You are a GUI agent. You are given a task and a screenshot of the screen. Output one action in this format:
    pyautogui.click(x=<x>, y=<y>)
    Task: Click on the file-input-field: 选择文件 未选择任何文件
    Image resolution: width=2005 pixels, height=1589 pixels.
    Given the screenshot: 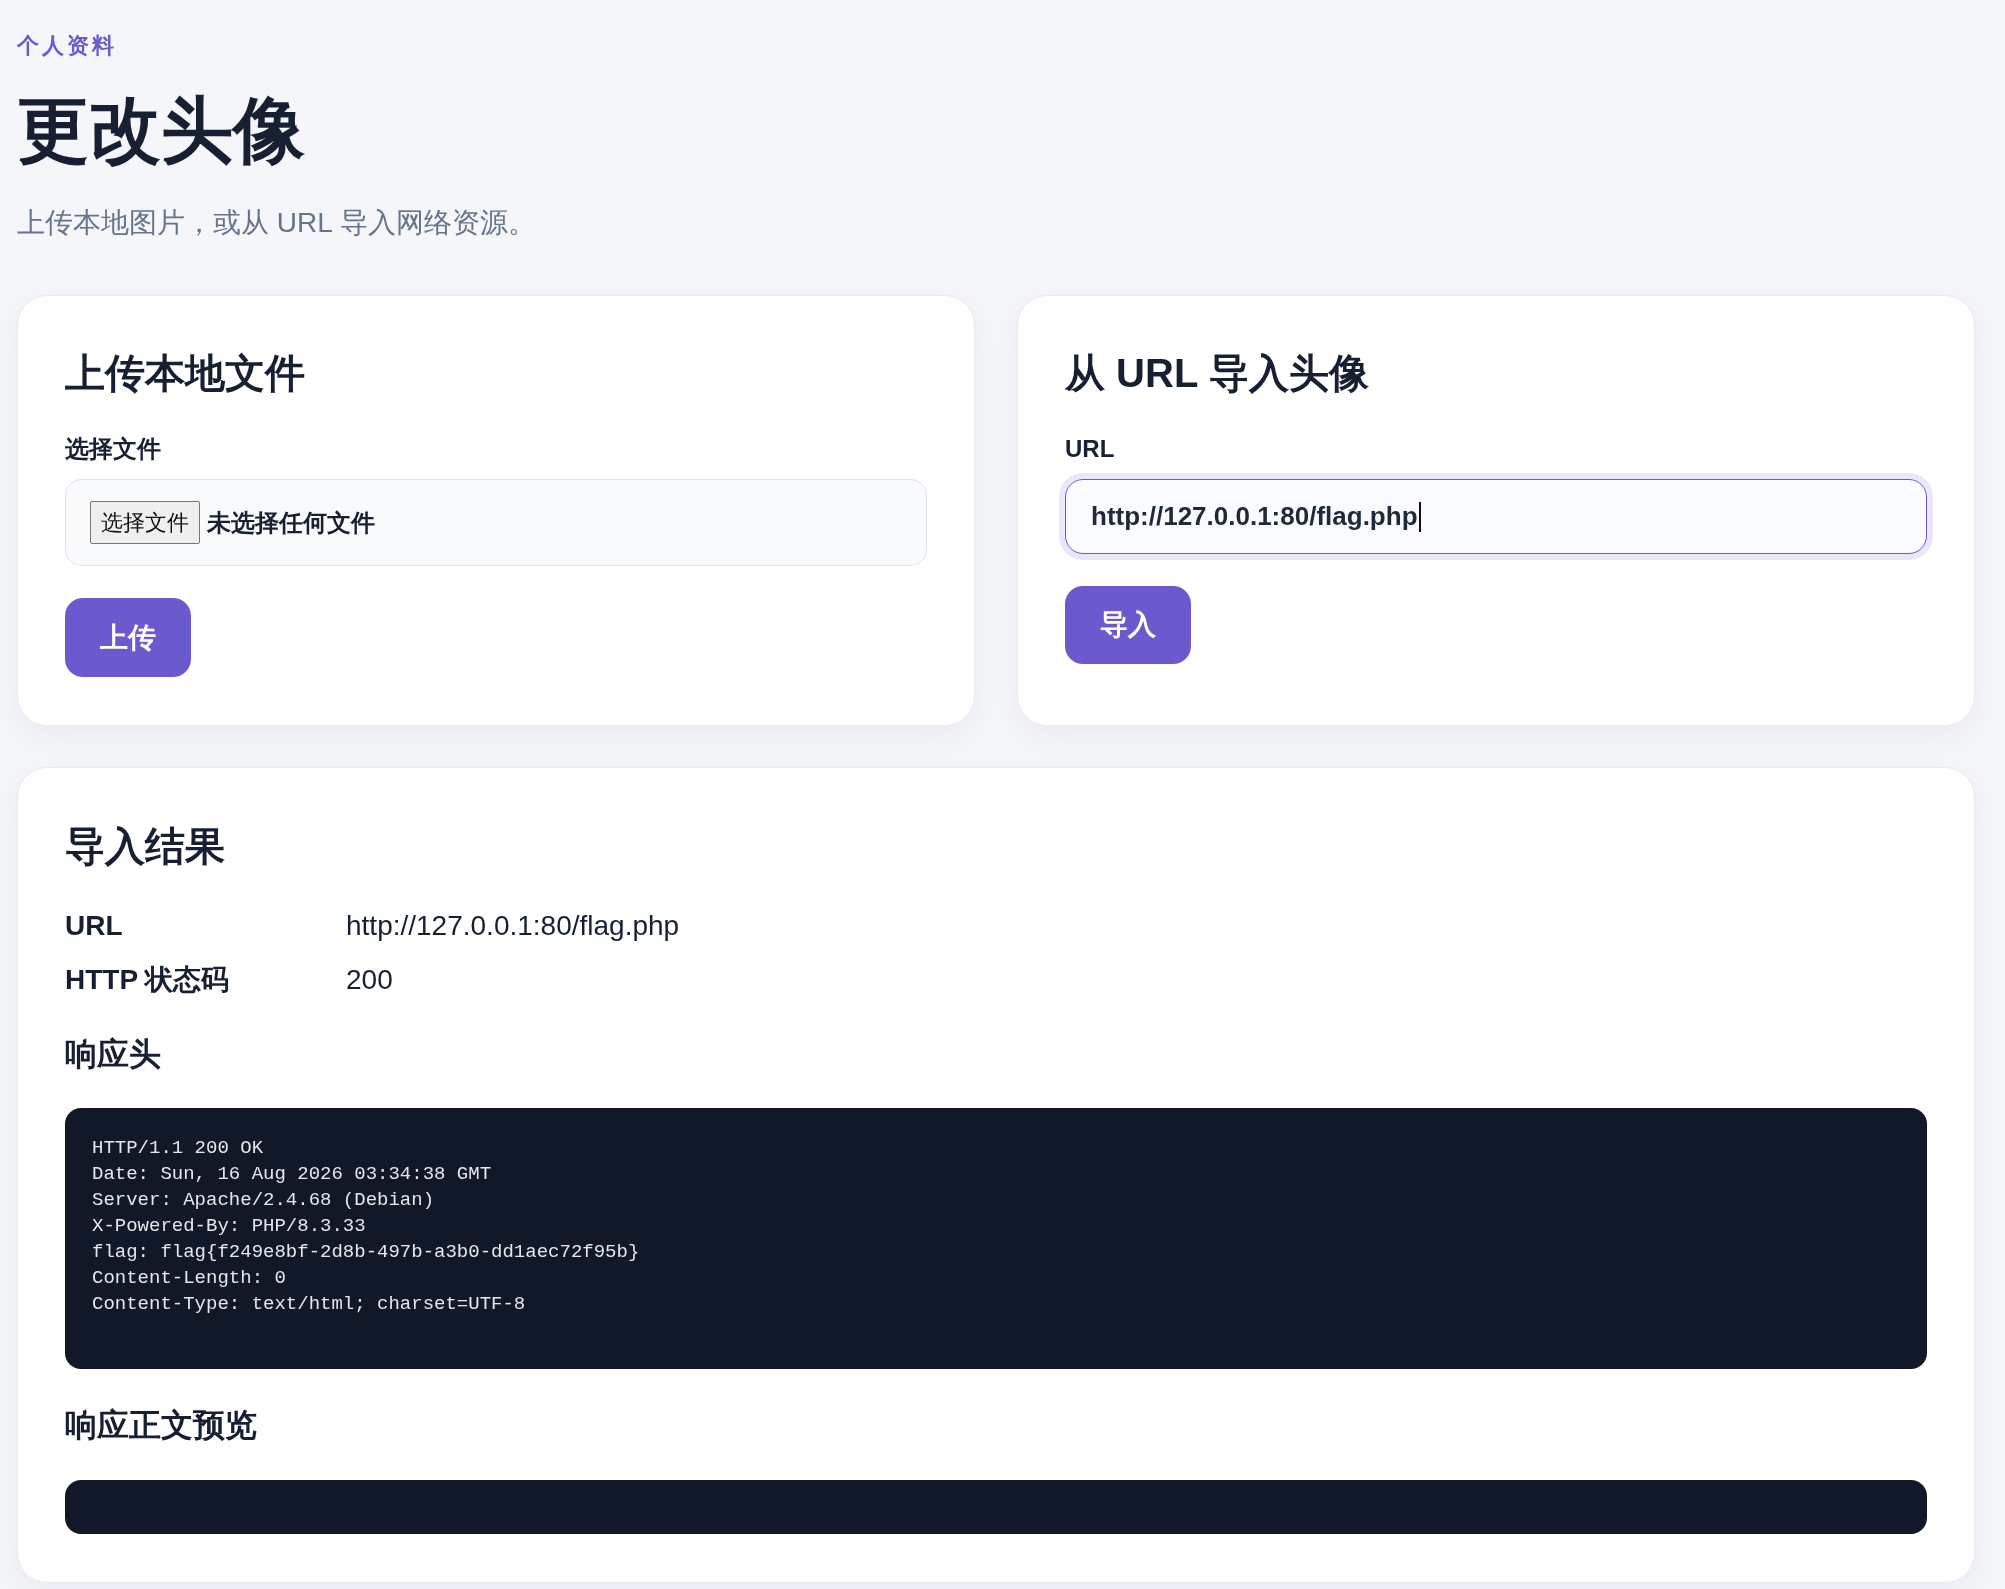 What is the action you would take?
    pyautogui.click(x=496, y=522)
    